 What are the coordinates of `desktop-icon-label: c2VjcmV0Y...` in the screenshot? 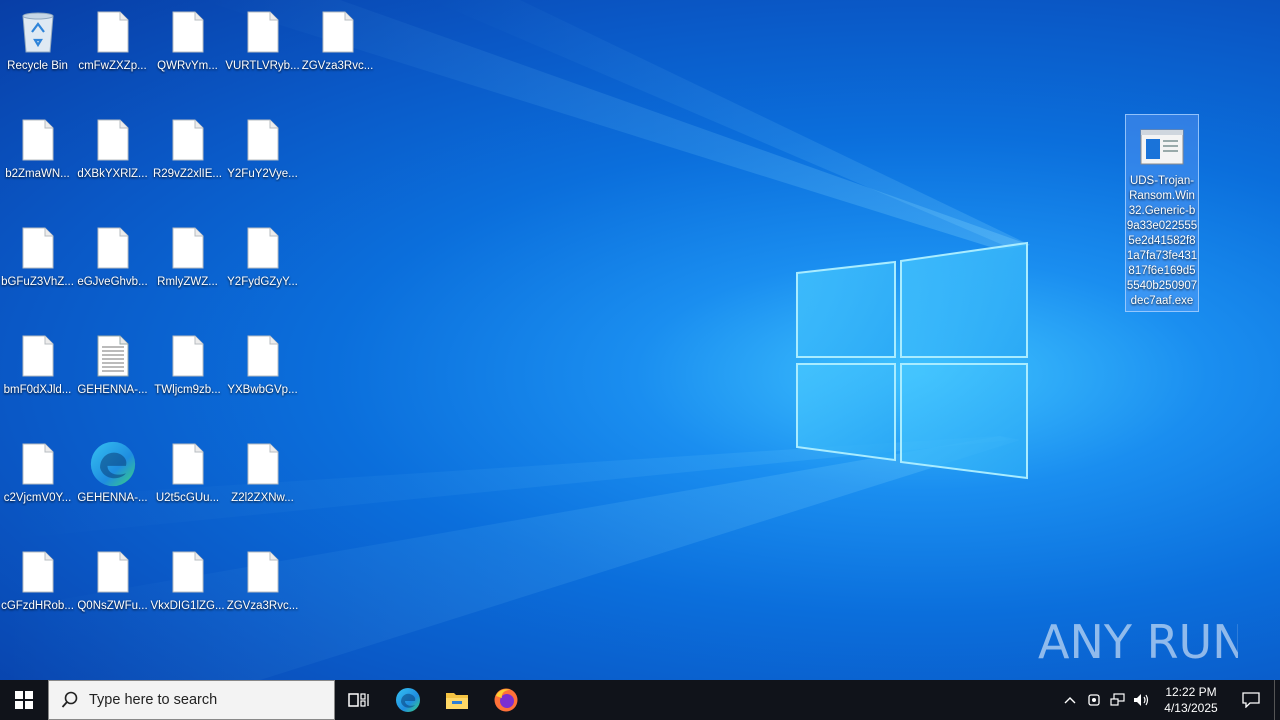 It's located at (37, 498).